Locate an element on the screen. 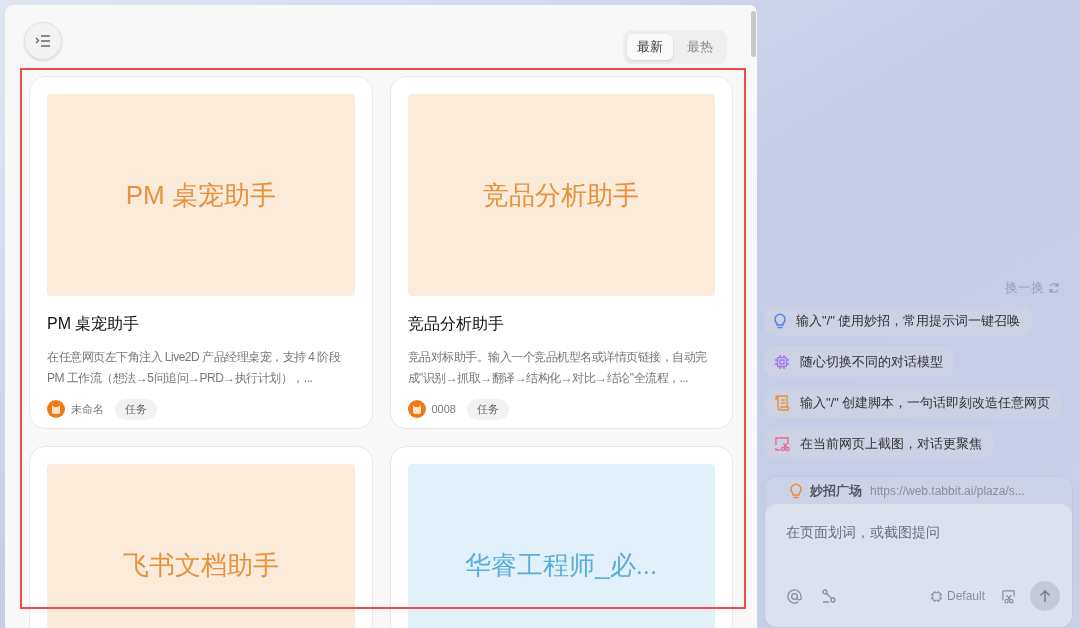 Image resolution: width=1080 pixels, height=628 pixels. model-selector: Default is located at coordinates (965, 596).